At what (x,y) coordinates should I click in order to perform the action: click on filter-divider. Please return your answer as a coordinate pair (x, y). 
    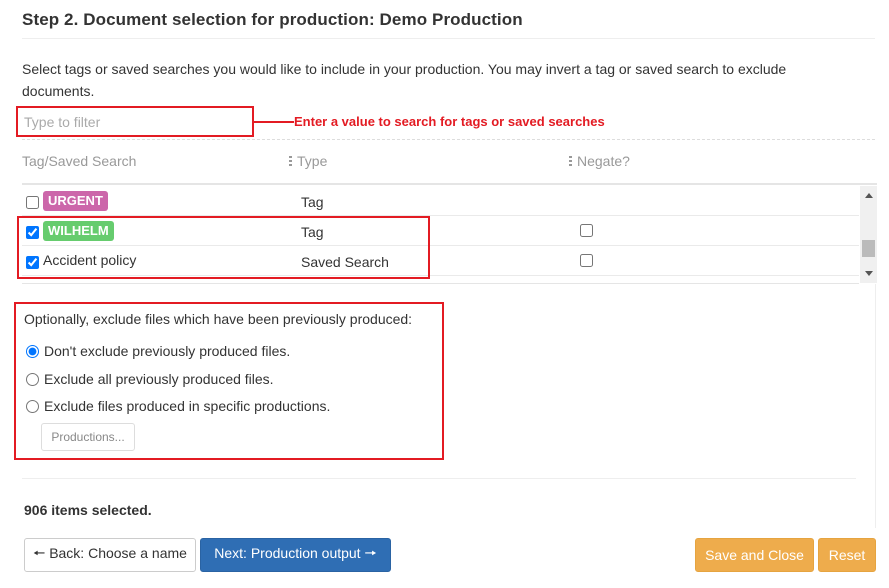
    Looking at the image, I should click on (448, 139).